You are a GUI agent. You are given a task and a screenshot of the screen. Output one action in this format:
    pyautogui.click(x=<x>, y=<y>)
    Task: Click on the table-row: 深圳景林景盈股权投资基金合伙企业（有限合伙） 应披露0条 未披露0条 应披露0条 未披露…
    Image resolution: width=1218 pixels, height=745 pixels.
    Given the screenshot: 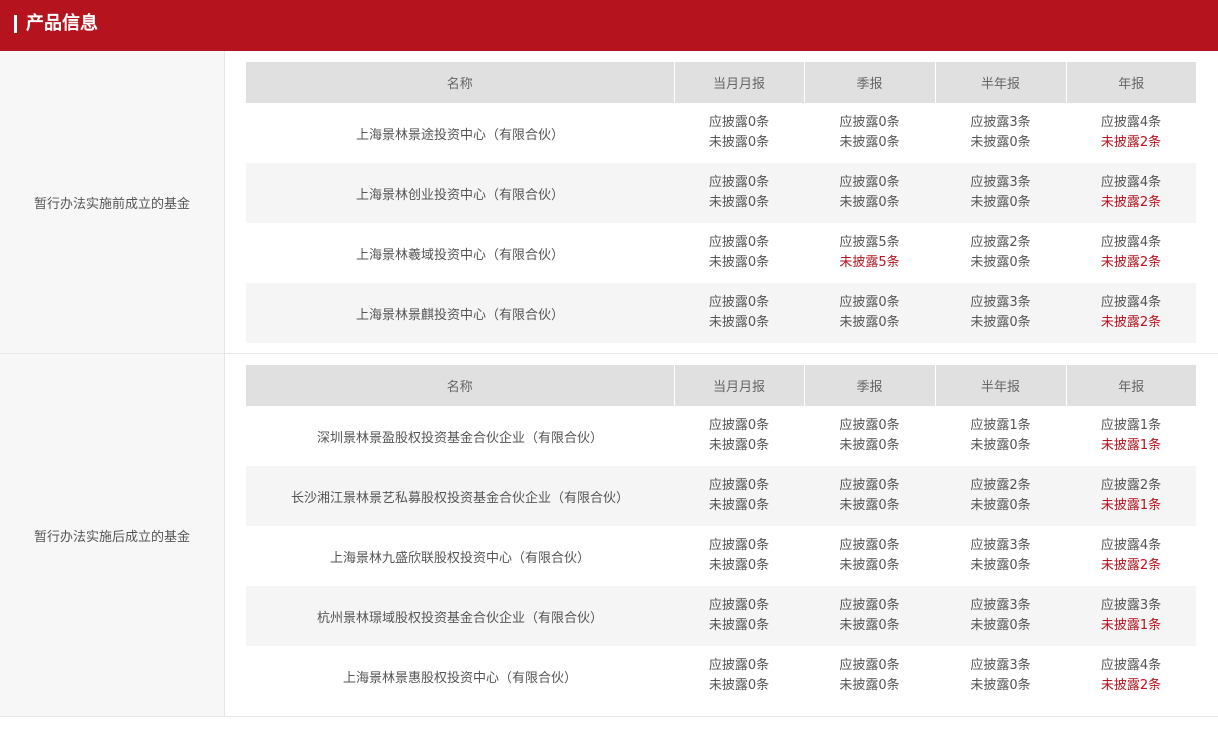 What is the action you would take?
    pyautogui.click(x=721, y=436)
    